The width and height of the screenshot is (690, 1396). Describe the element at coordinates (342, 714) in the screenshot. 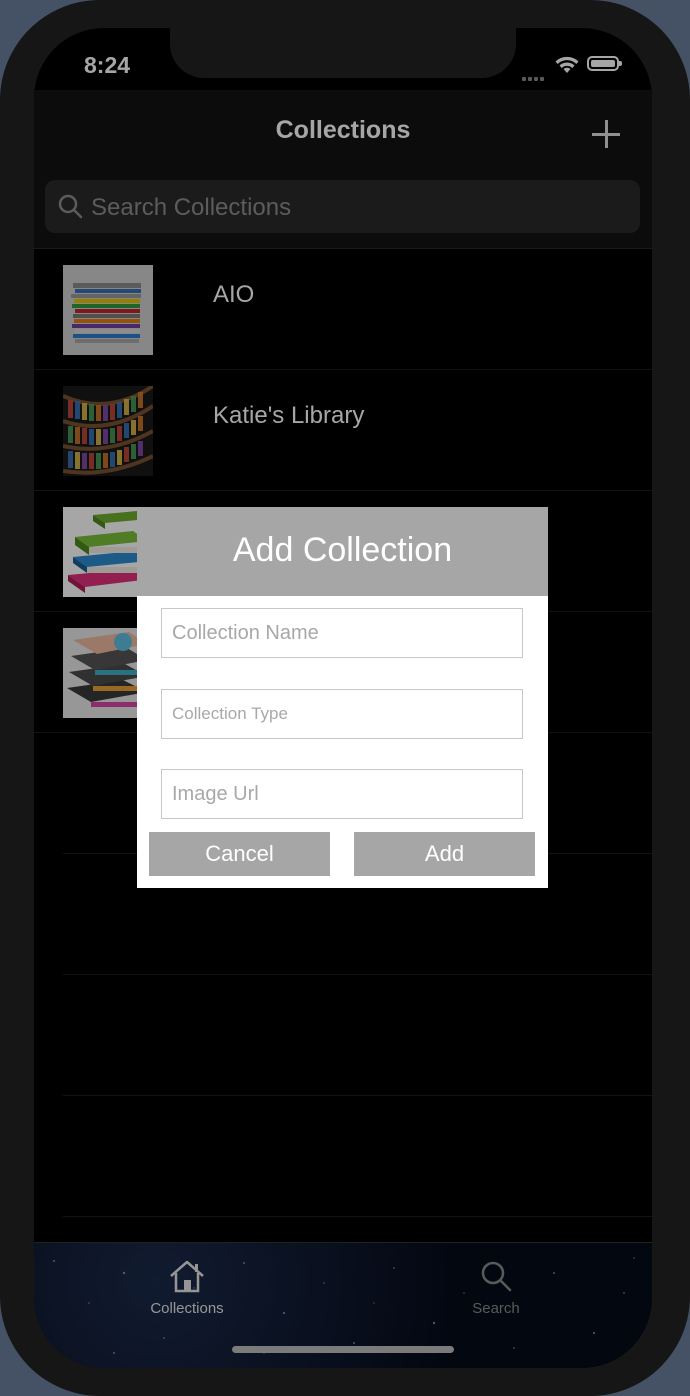

I see `collection-type-input` at that location.